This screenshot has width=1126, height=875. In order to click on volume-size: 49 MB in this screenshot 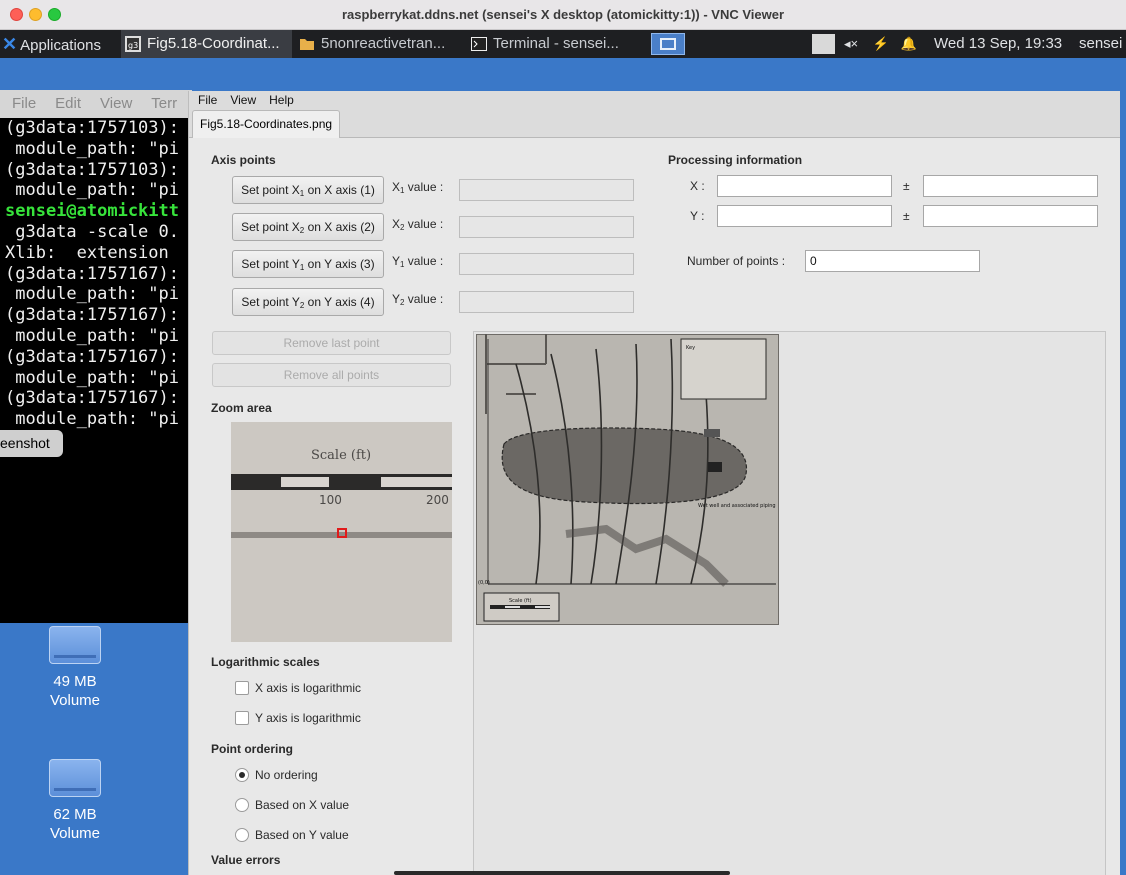, I will do `click(75, 681)`.